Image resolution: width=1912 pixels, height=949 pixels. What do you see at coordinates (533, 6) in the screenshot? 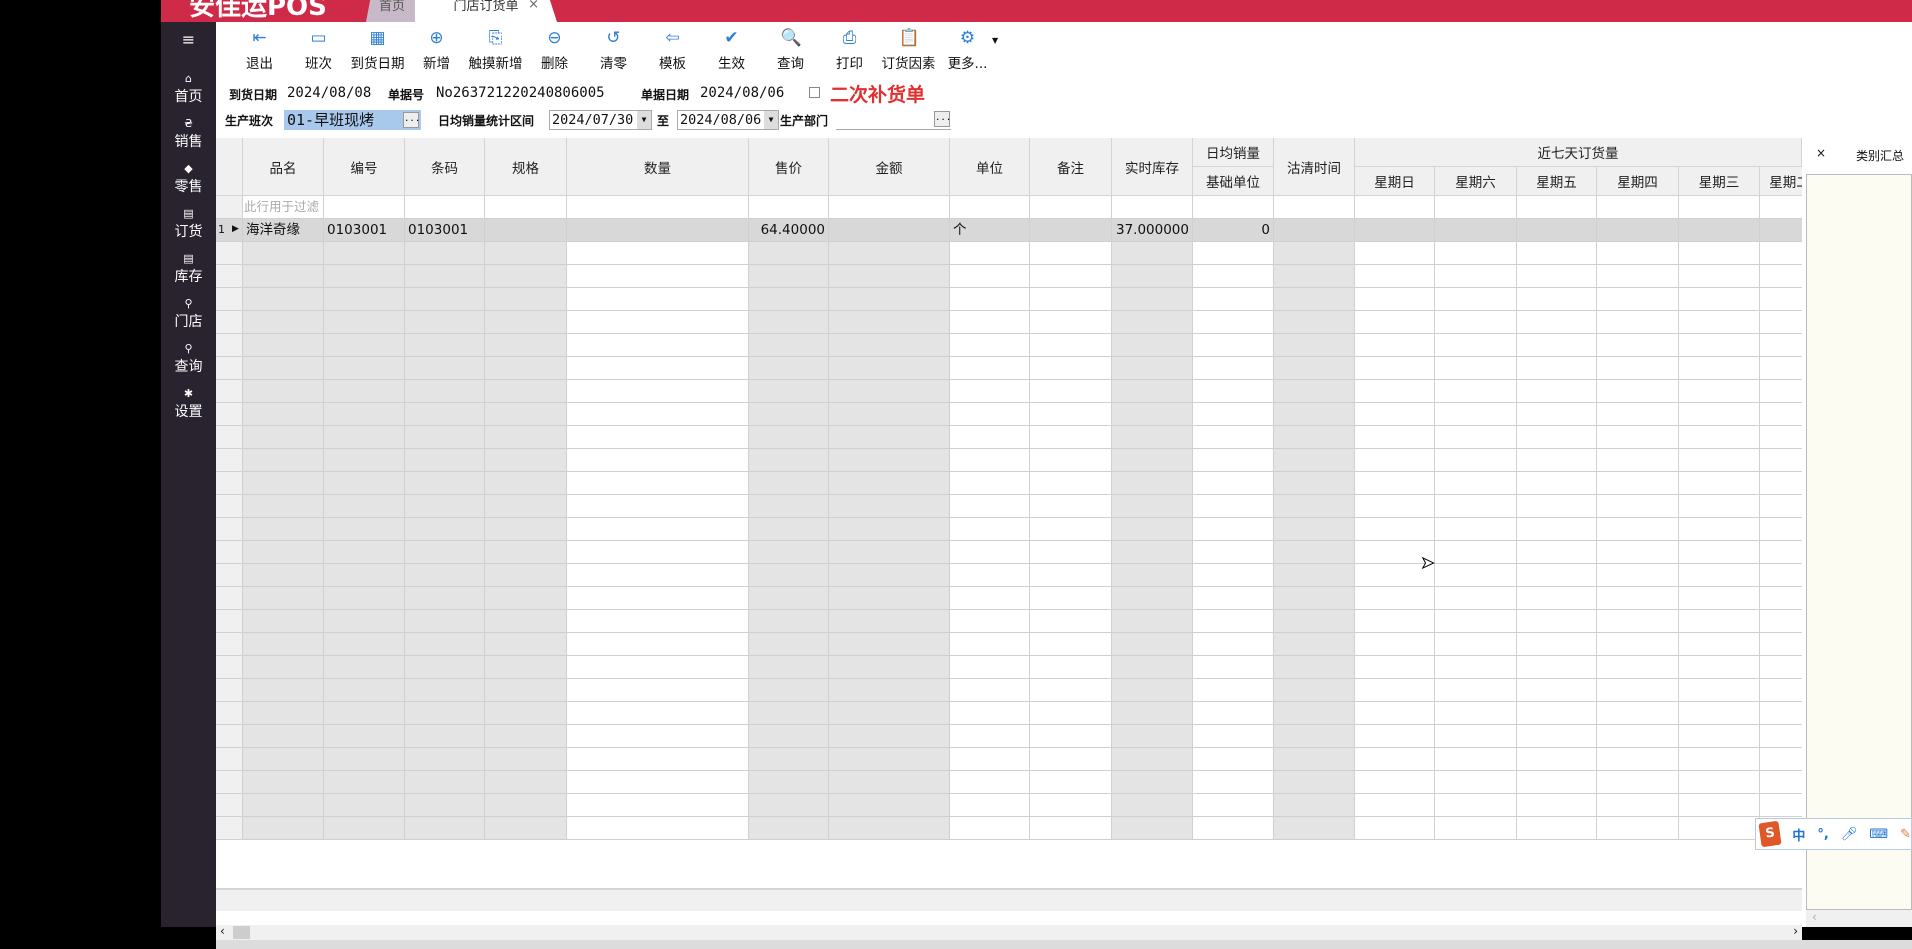
I see `close-icon: ×` at bounding box center [533, 6].